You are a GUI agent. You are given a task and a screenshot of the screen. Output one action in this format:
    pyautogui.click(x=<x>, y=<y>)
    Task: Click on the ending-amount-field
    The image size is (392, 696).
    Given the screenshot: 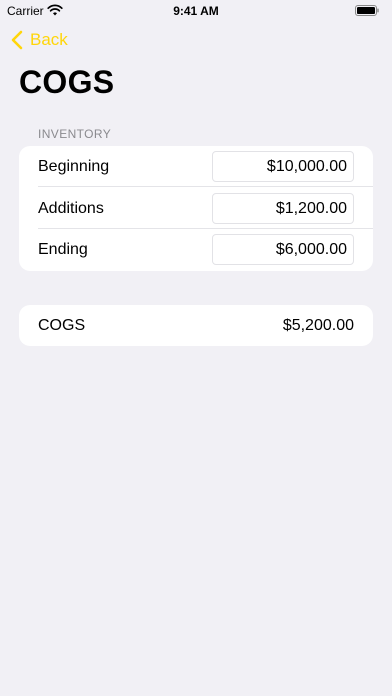 What is the action you would take?
    pyautogui.click(x=283, y=249)
    